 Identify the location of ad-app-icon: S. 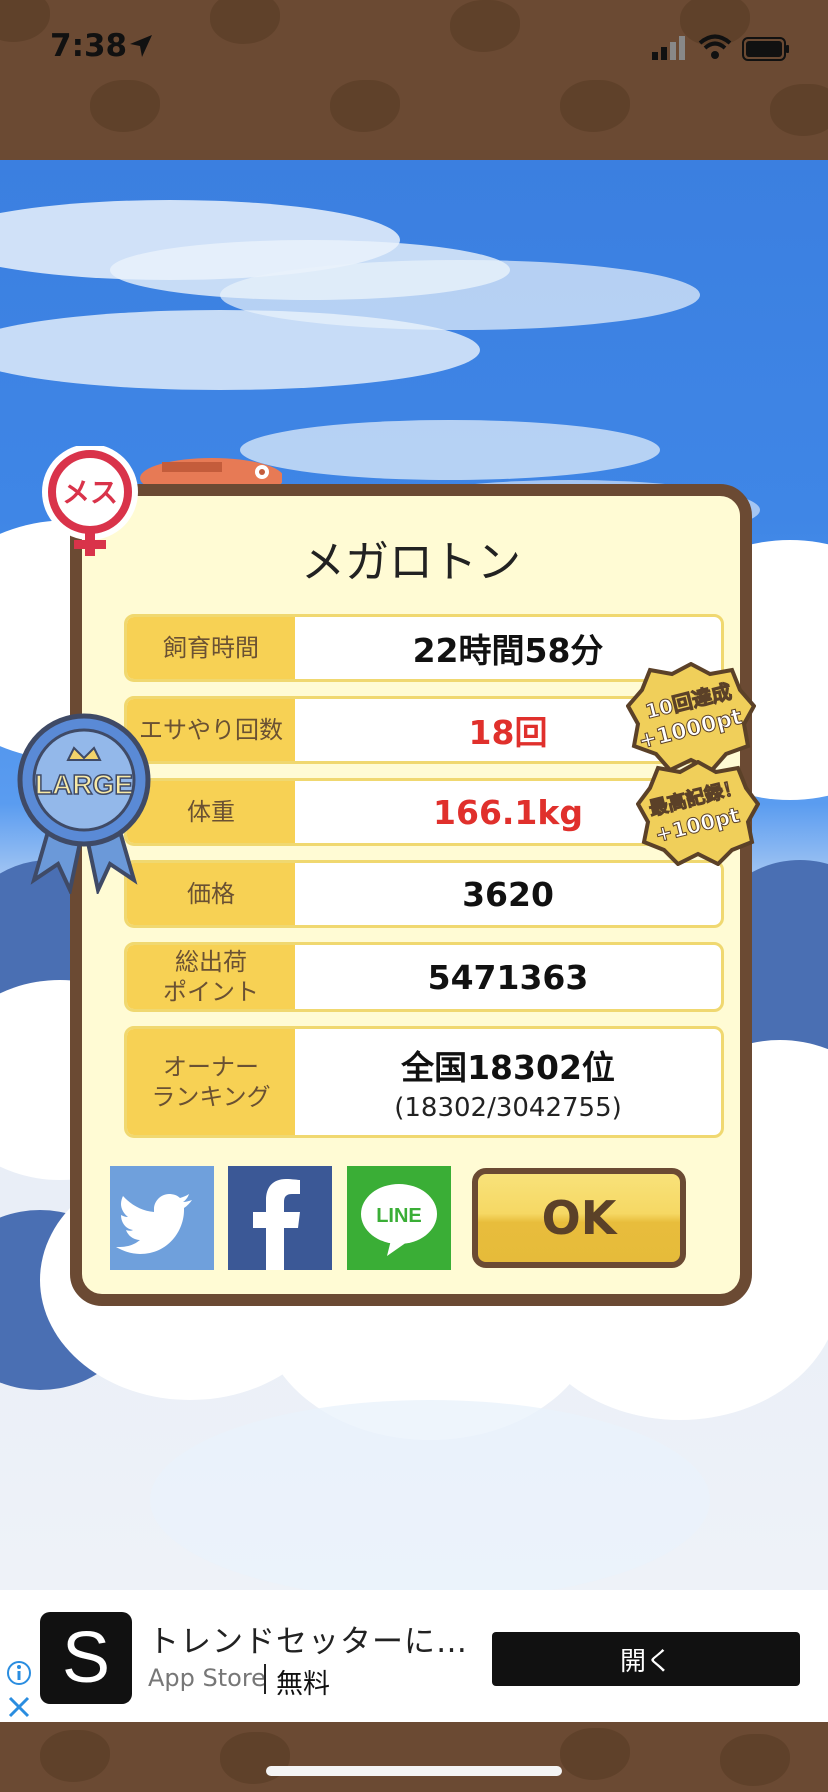
(86, 1658).